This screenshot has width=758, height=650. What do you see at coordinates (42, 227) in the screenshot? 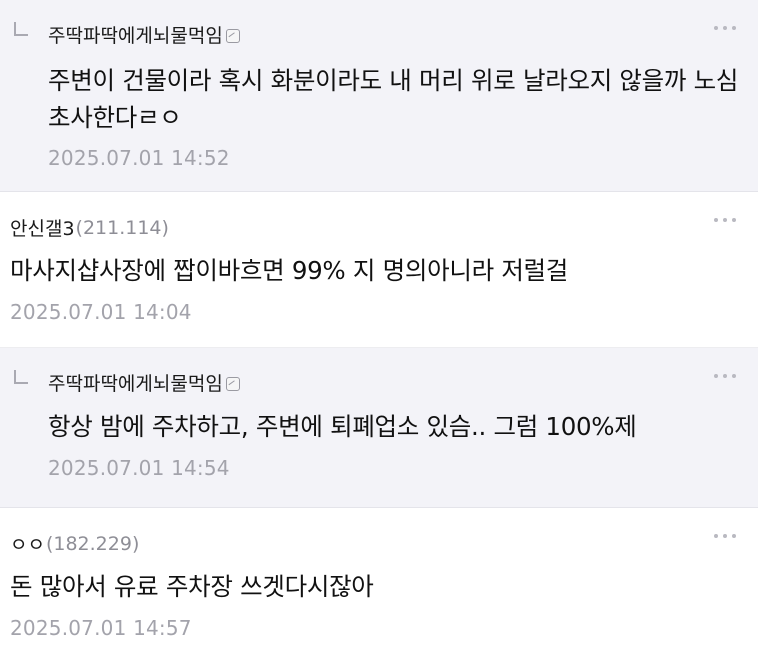
I see `comment-author: 안신갤3` at bounding box center [42, 227].